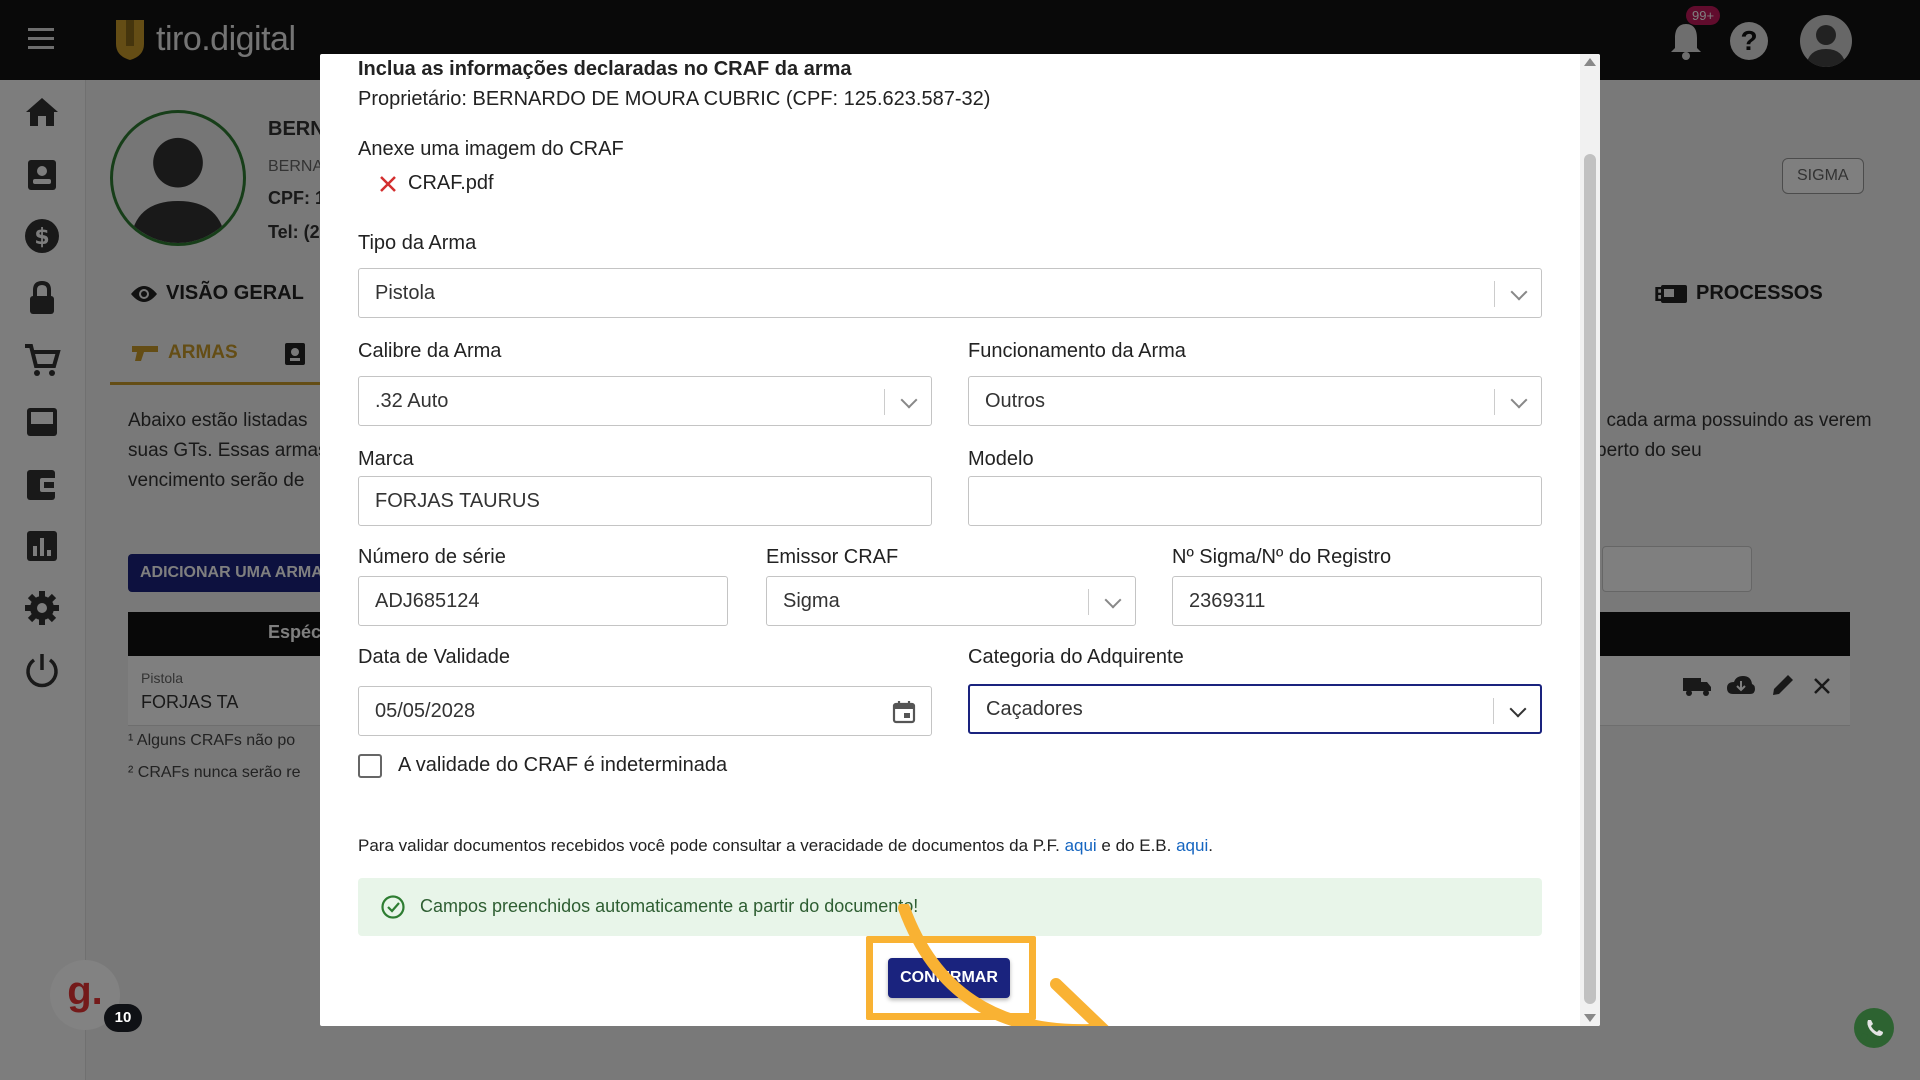 The image size is (1920, 1080). I want to click on category-label: Categoria do Adquirente, so click(1076, 657).